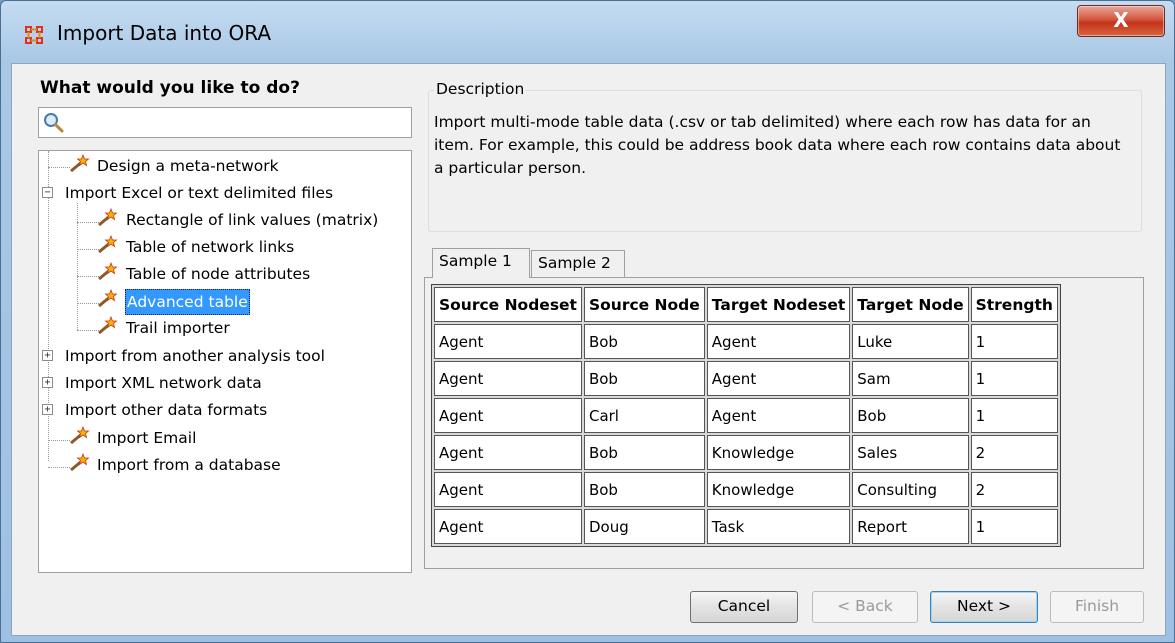  What do you see at coordinates (224, 356) in the screenshot?
I see `tree-item-another-analysis-tool: + Import from another analysis tool` at bounding box center [224, 356].